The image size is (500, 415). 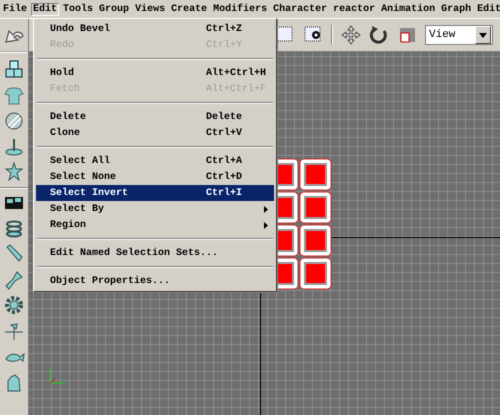 I want to click on menu-item: Tools, so click(x=78, y=9).